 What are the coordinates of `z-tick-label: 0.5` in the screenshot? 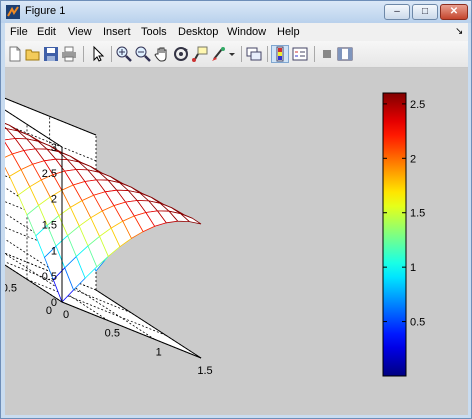 It's located at (49, 277).